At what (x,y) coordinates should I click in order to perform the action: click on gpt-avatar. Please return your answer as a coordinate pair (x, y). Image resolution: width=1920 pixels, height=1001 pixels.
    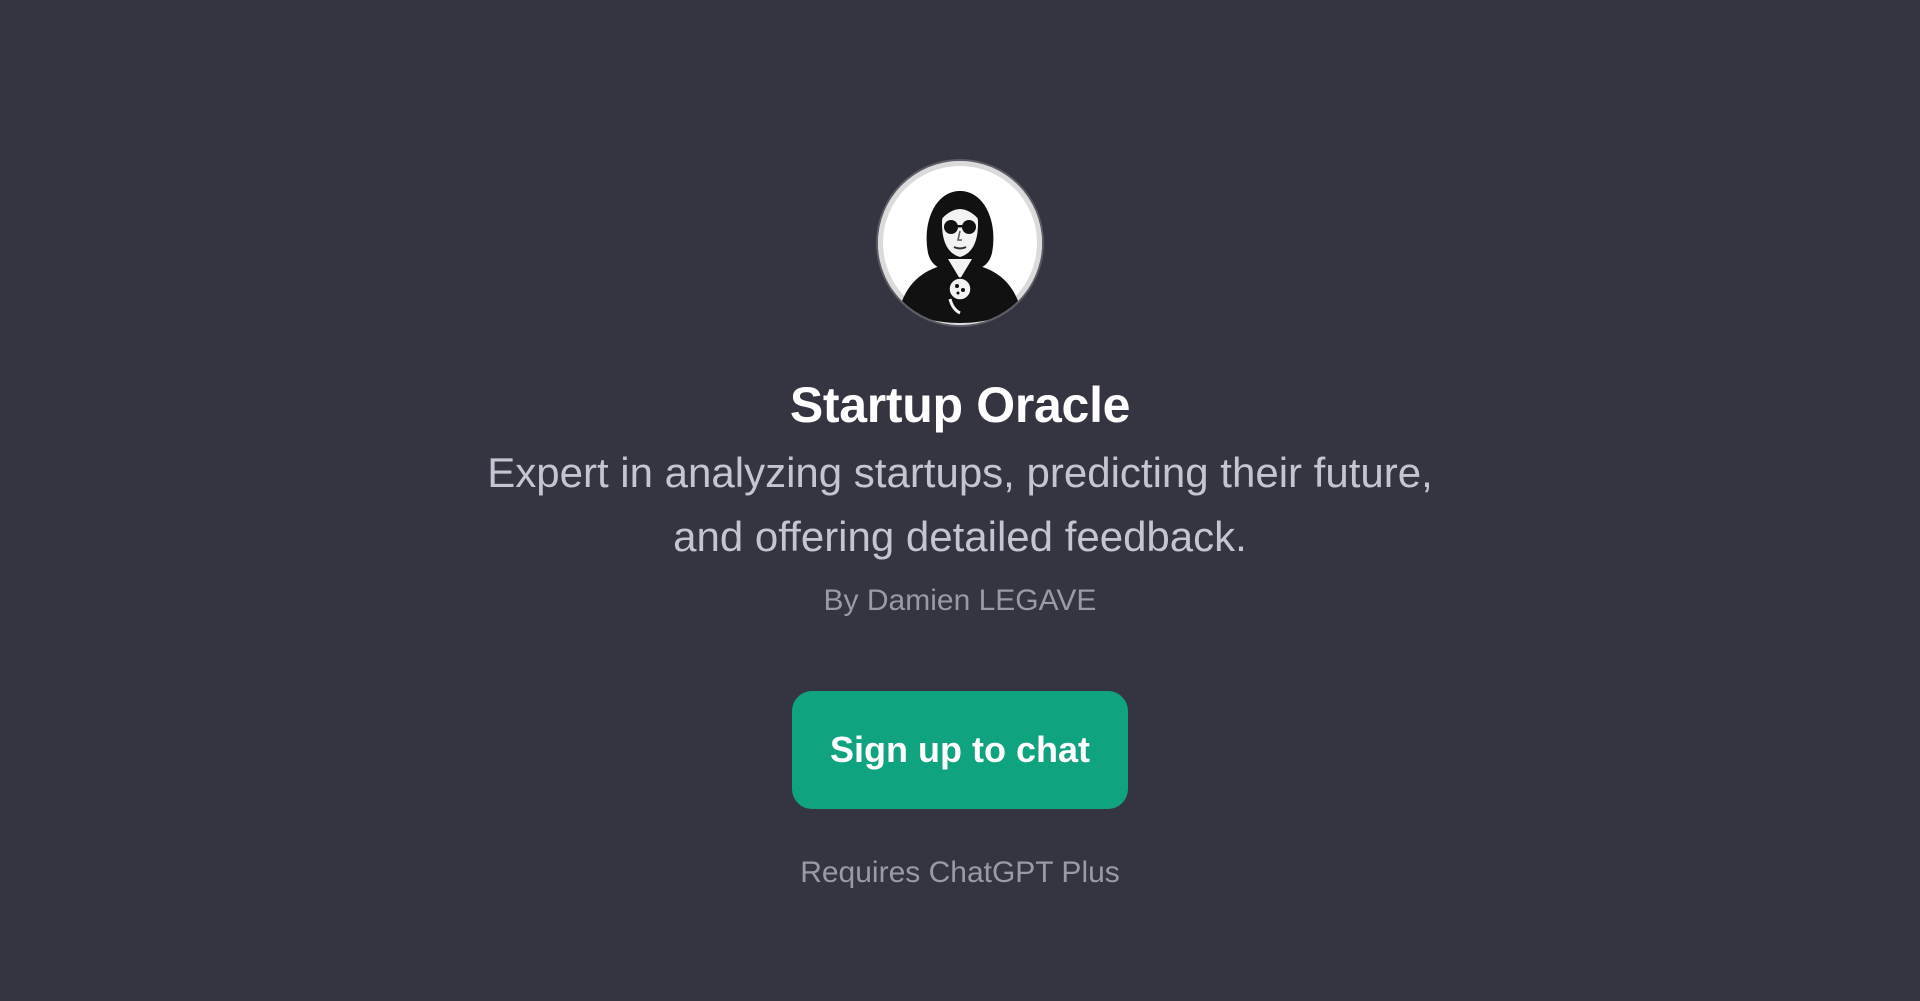
    Looking at the image, I should click on (960, 243).